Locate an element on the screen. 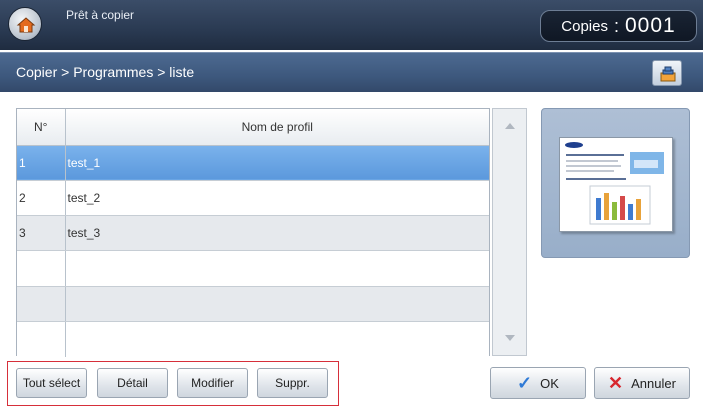  column-header-number: N° is located at coordinates (41, 127).